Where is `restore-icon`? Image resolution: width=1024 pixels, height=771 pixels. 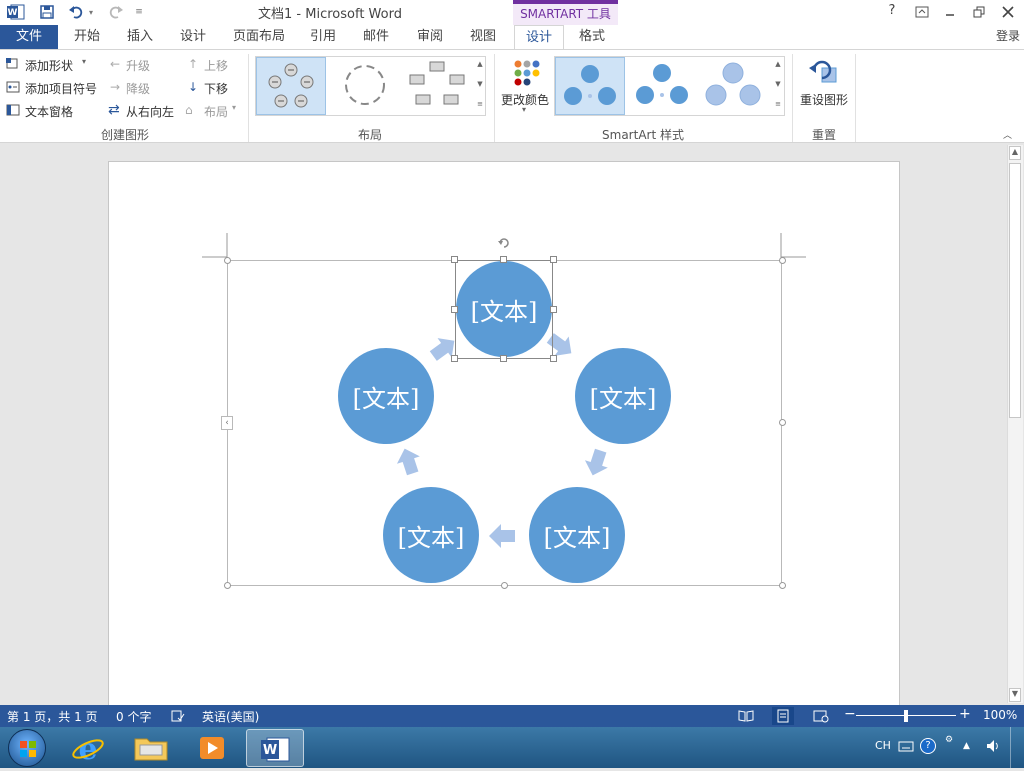
restore-icon is located at coordinates (979, 12).